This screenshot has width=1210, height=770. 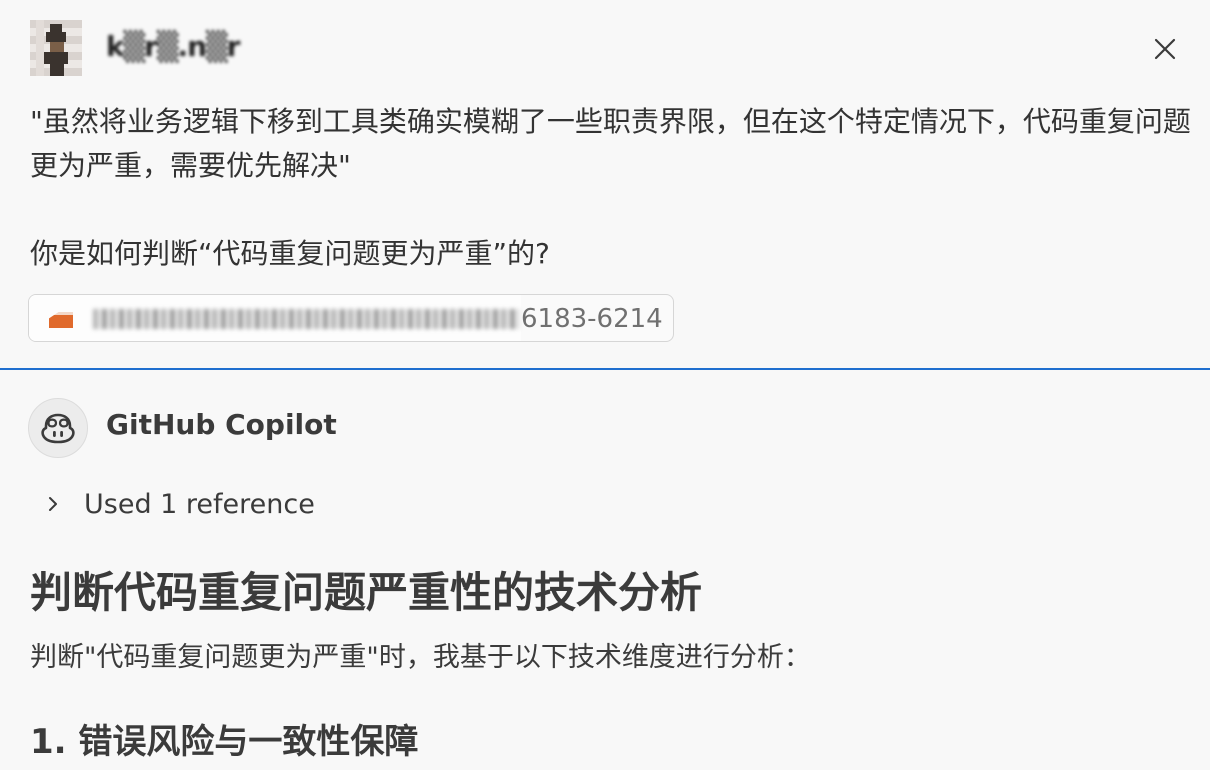 I want to click on user-question: 你是如何判断“代码重复问题更为严重”的?, so click(x=290, y=253).